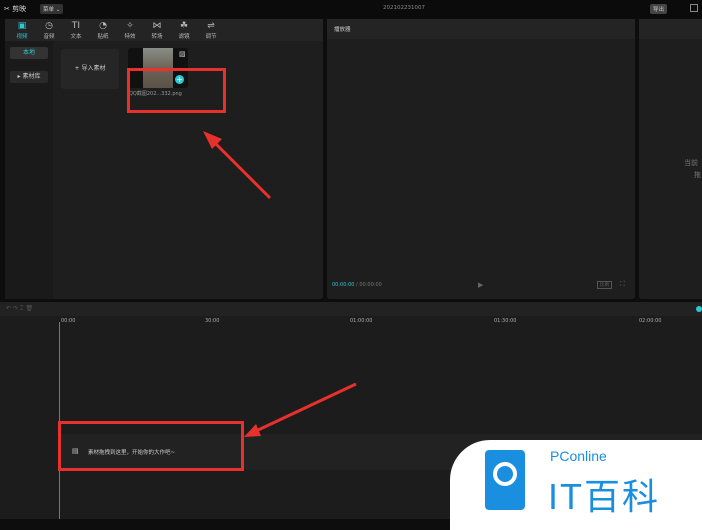 The width and height of the screenshot is (702, 530). Describe the element at coordinates (252, 430) in the screenshot. I see `arrow-2-head` at that location.